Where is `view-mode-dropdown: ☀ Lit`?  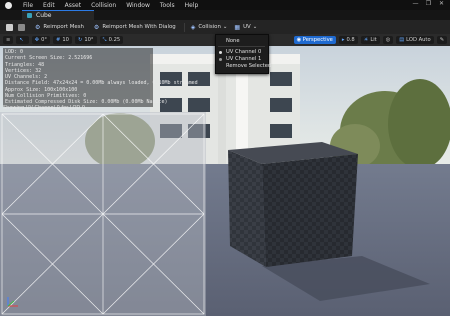
view-mode-dropdown: ☀ Lit is located at coordinates (370, 40).